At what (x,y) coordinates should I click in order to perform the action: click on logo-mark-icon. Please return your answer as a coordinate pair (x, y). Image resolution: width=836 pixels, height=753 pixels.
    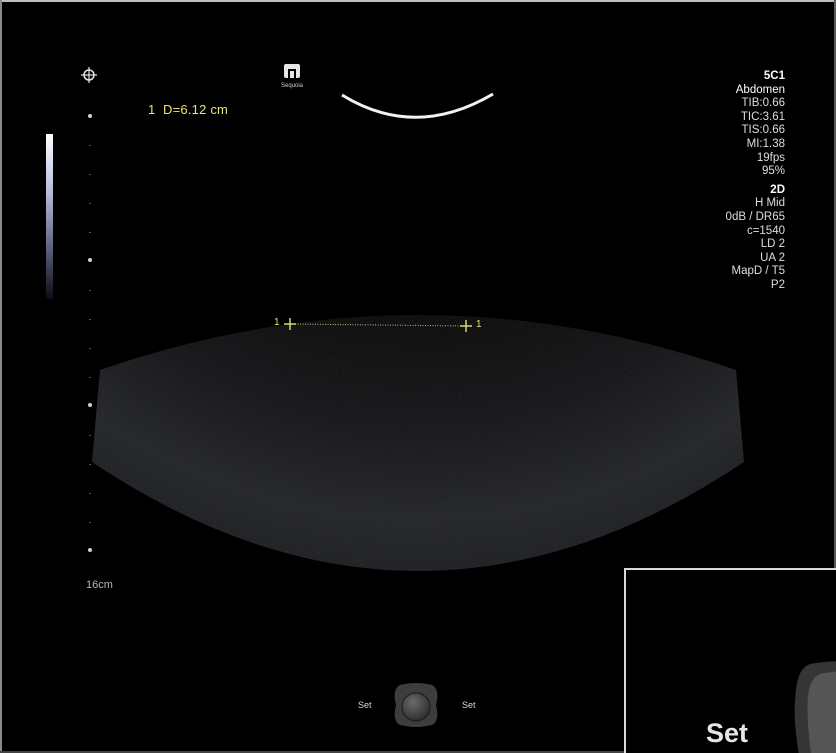
    Looking at the image, I should click on (292, 71).